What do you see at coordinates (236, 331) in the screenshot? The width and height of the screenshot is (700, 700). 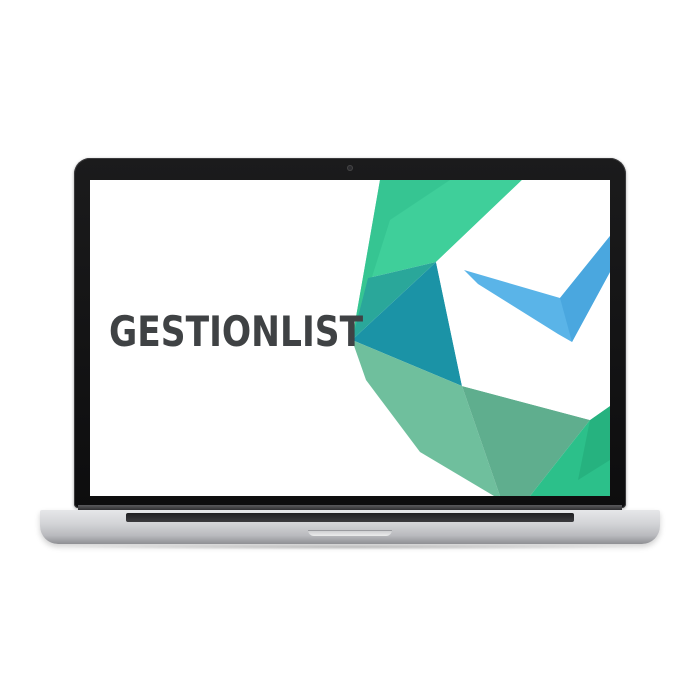 I see `brand-name: GESTIONLIST` at bounding box center [236, 331].